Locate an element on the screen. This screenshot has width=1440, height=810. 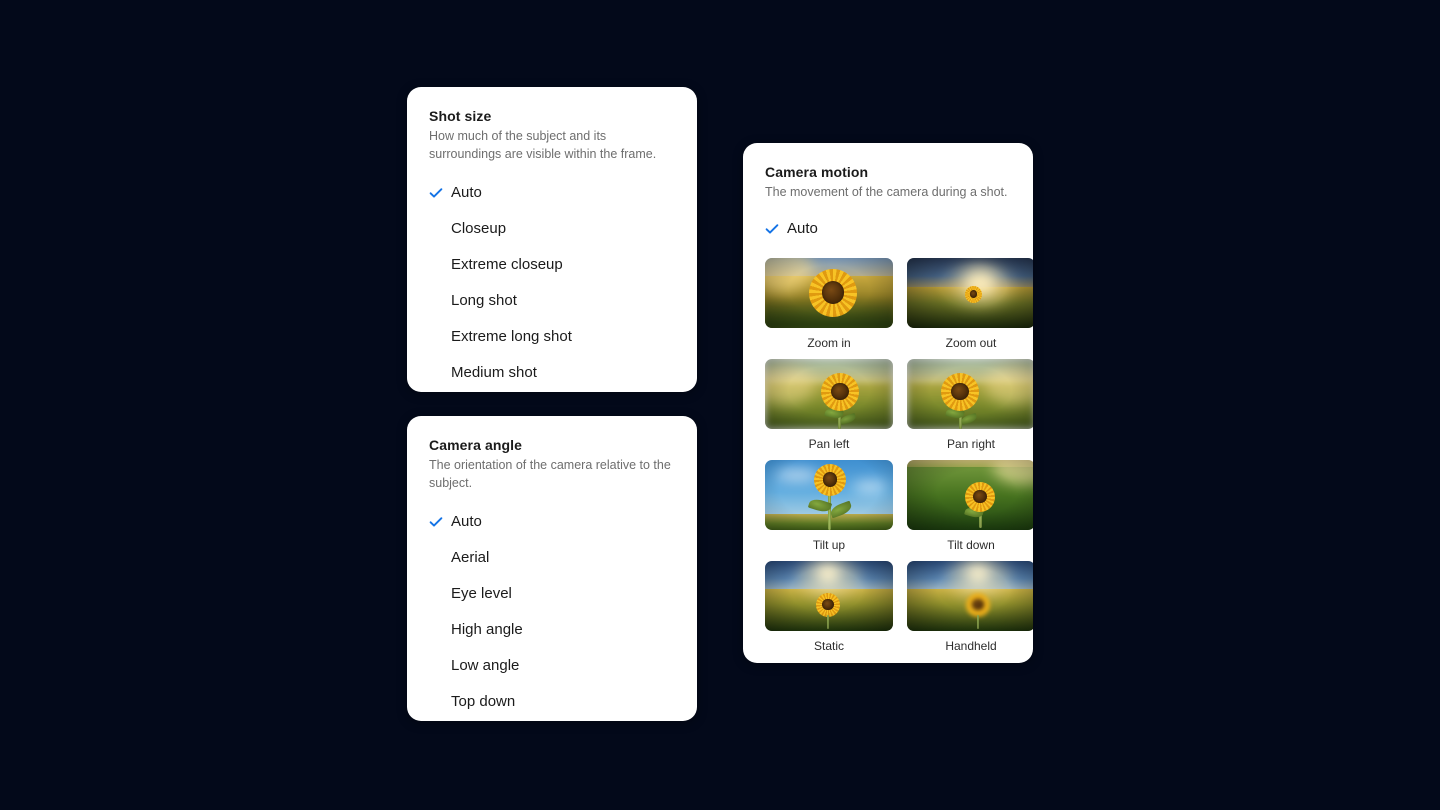
shot-size-option-closeup: Closeup is located at coordinates (552, 229).